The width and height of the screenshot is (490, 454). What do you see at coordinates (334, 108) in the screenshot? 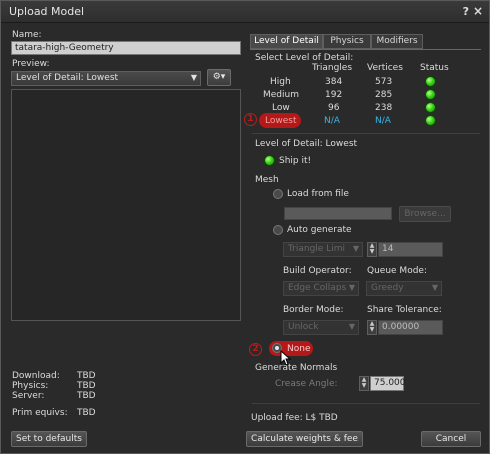
I see `lod-row-low-triangles: 96` at bounding box center [334, 108].